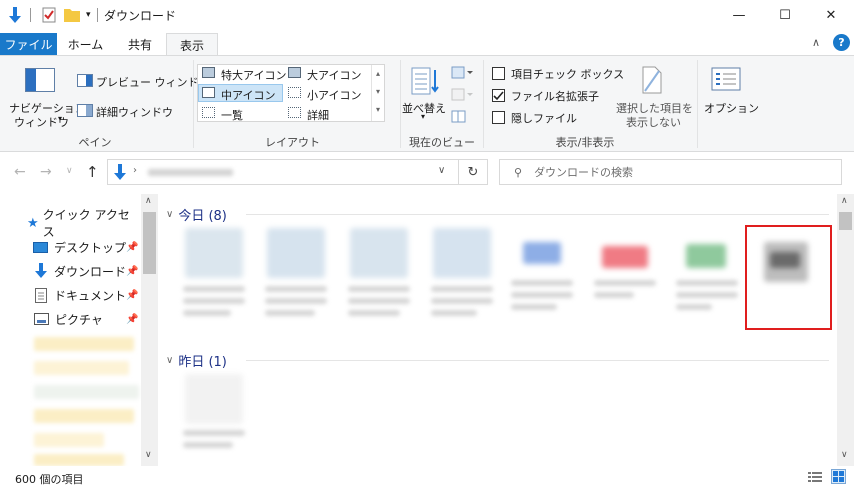 This screenshot has height=490, width=854. Describe the element at coordinates (190, 172) in the screenshot. I see `breadcrumb-path` at that location.